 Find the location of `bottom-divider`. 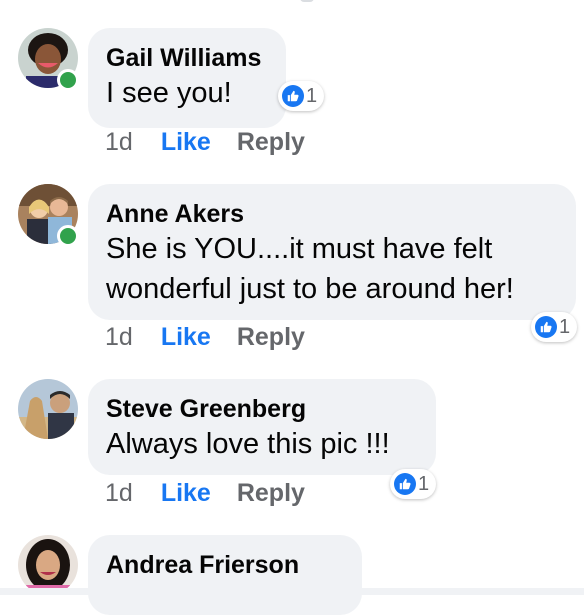

bottom-divider is located at coordinates (292, 591).